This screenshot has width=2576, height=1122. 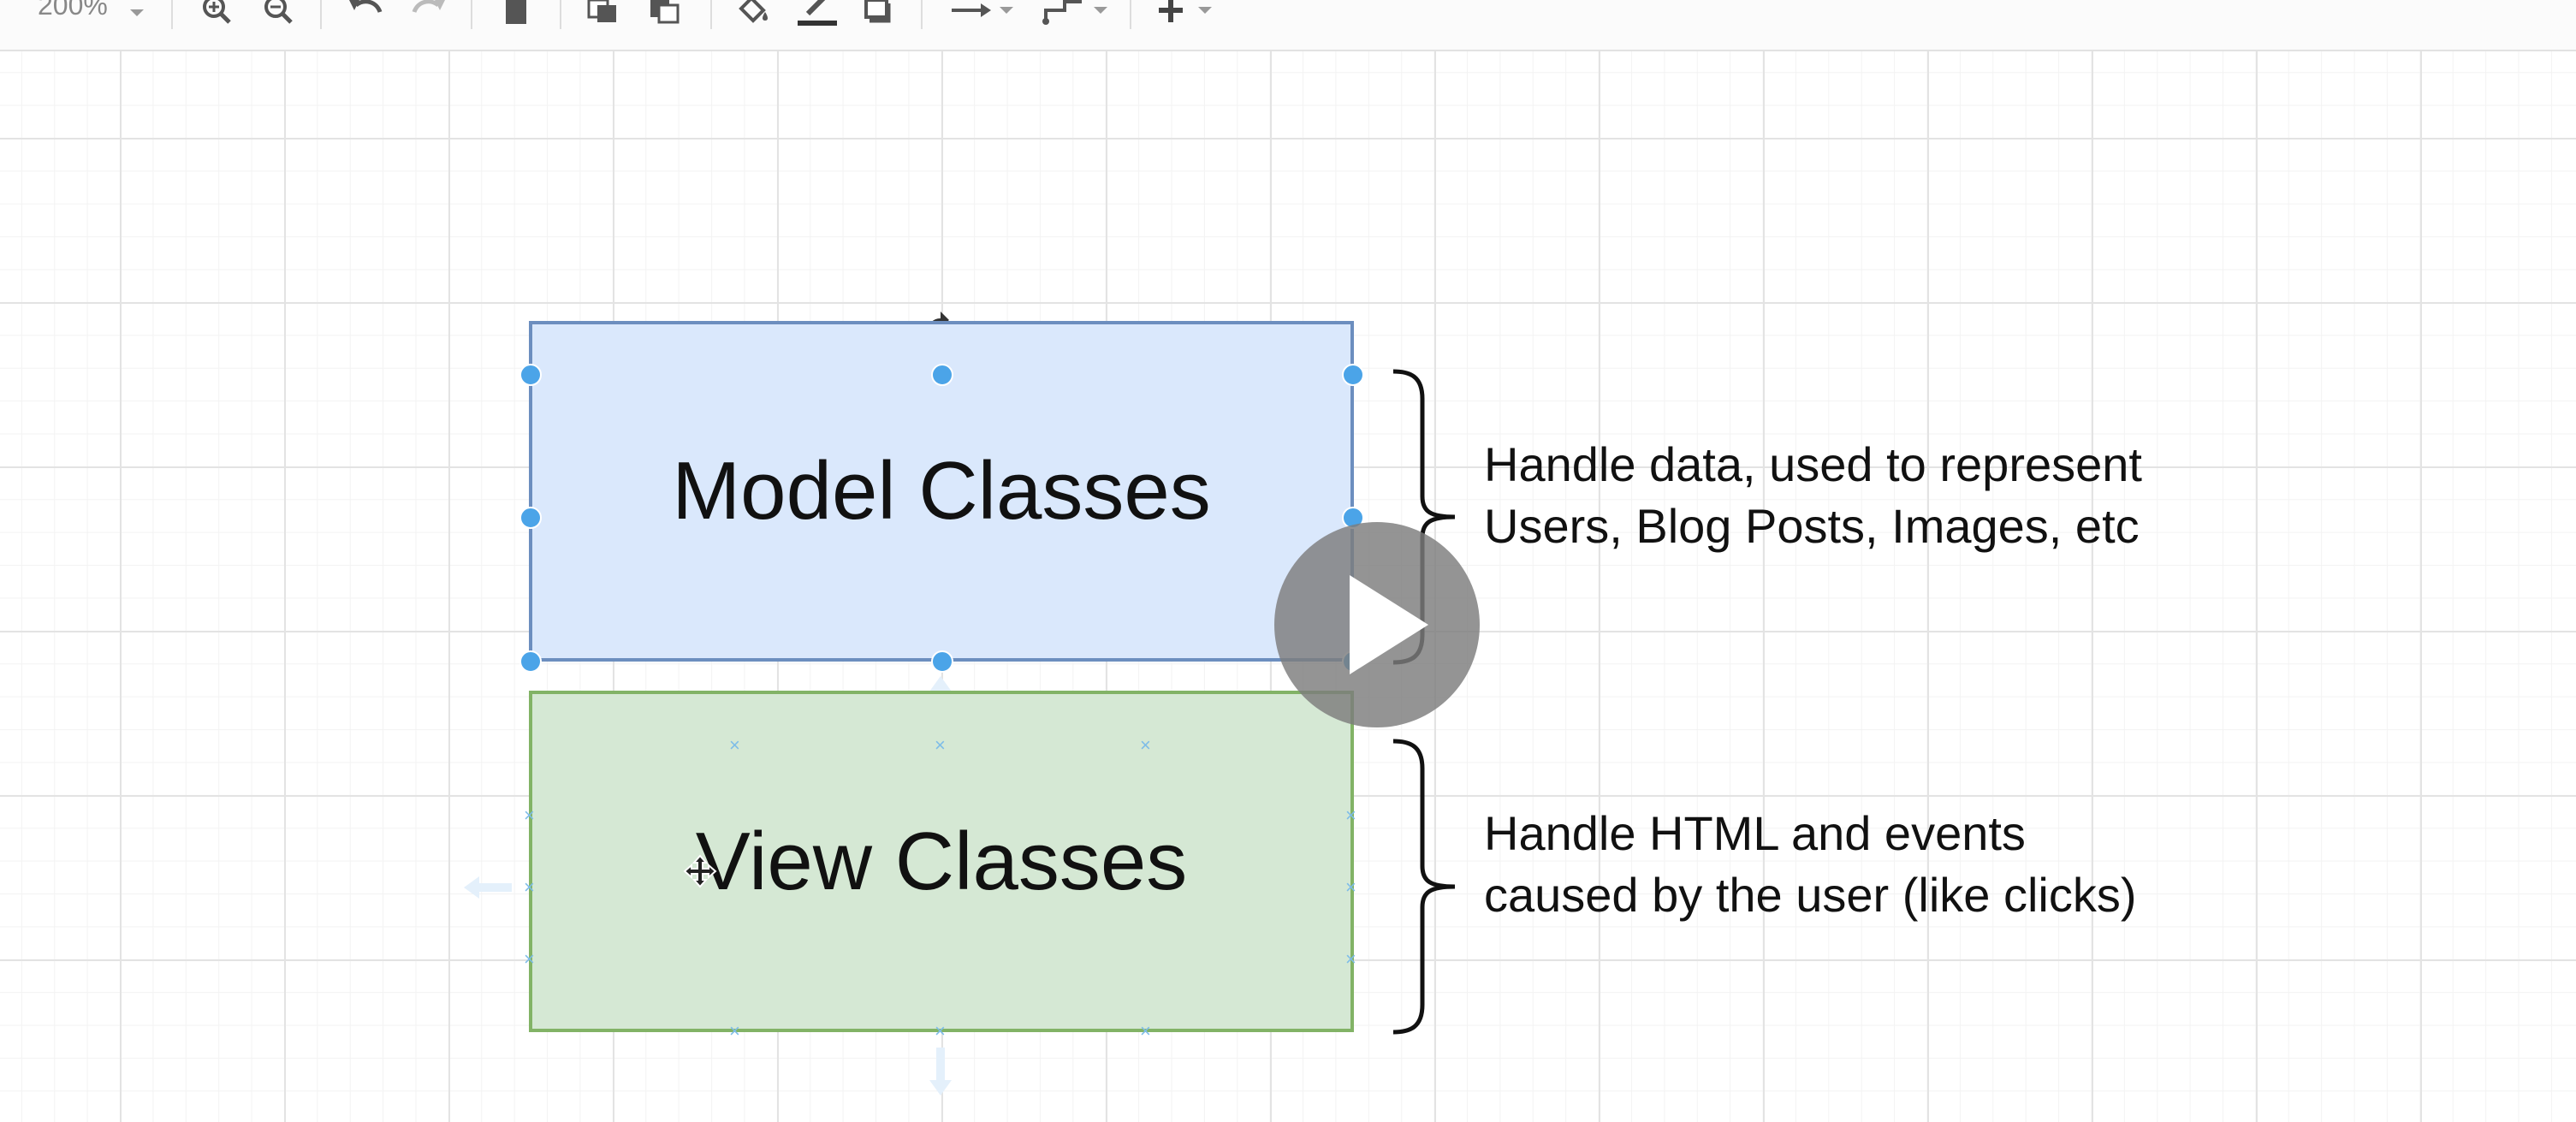 What do you see at coordinates (880, 13) in the screenshot?
I see `shadow-icon` at bounding box center [880, 13].